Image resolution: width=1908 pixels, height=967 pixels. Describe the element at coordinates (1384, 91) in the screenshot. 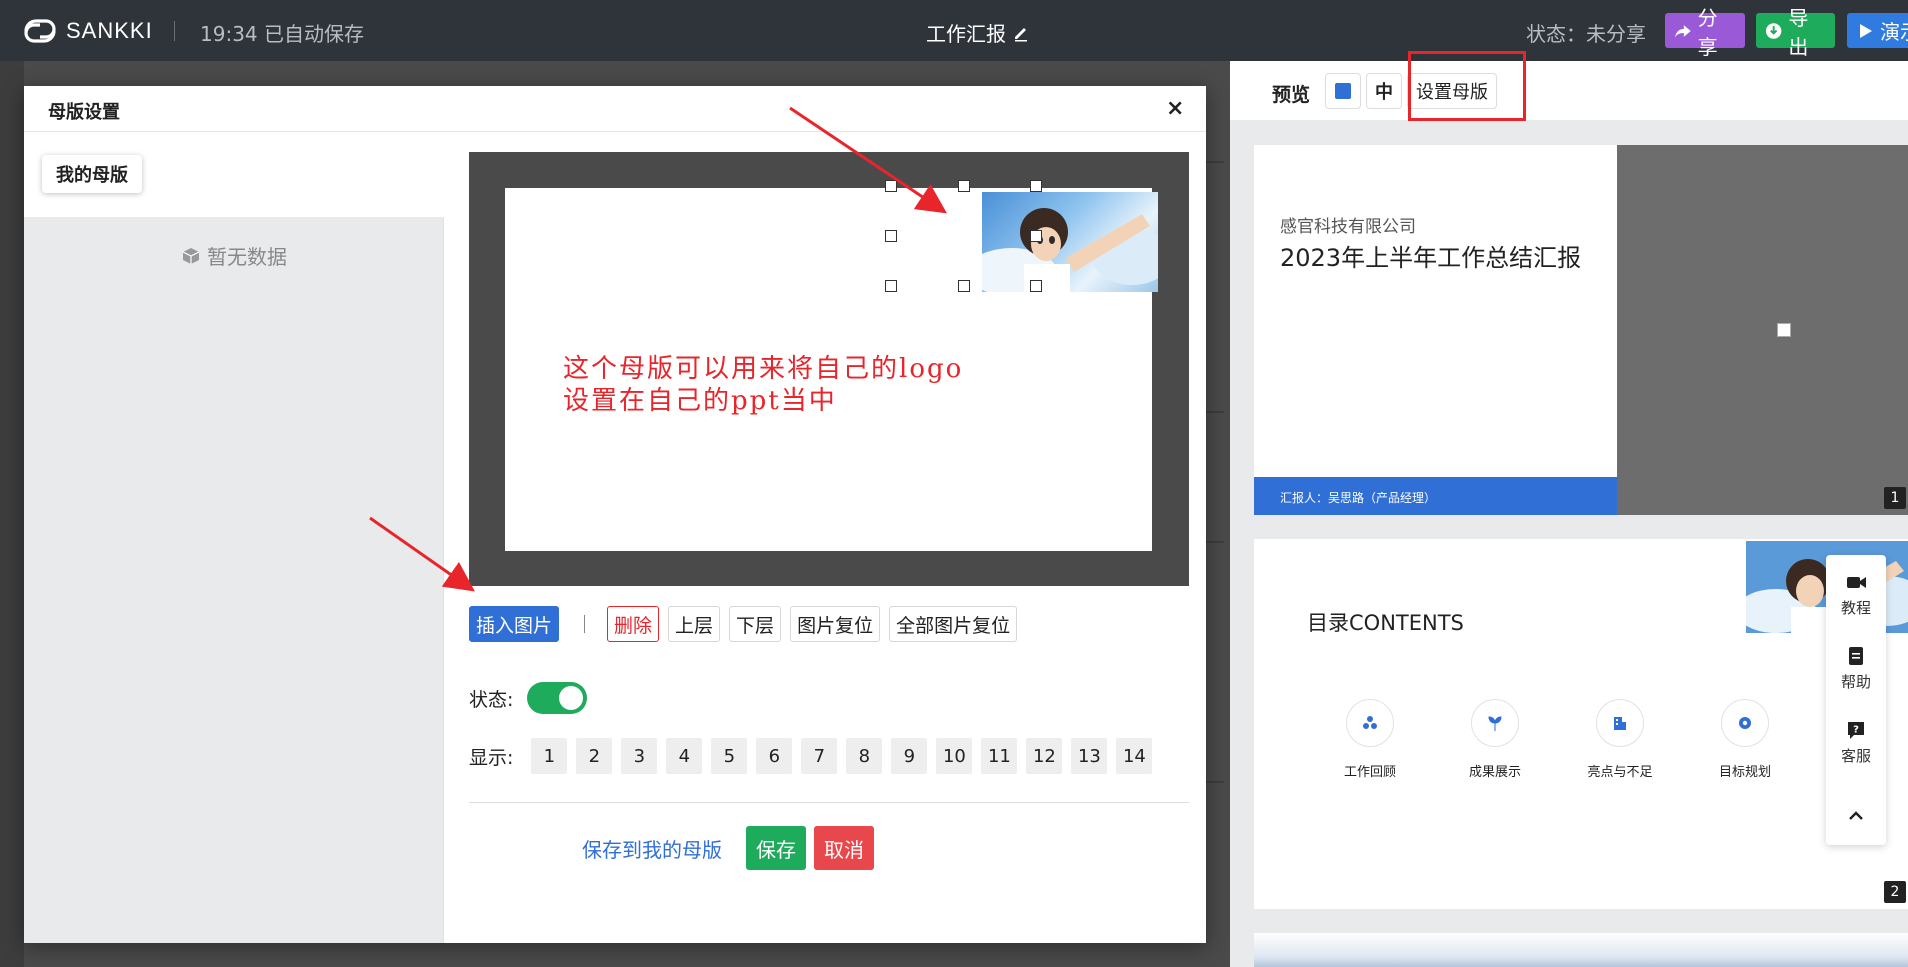

I see `size-medium-button: 中` at that location.